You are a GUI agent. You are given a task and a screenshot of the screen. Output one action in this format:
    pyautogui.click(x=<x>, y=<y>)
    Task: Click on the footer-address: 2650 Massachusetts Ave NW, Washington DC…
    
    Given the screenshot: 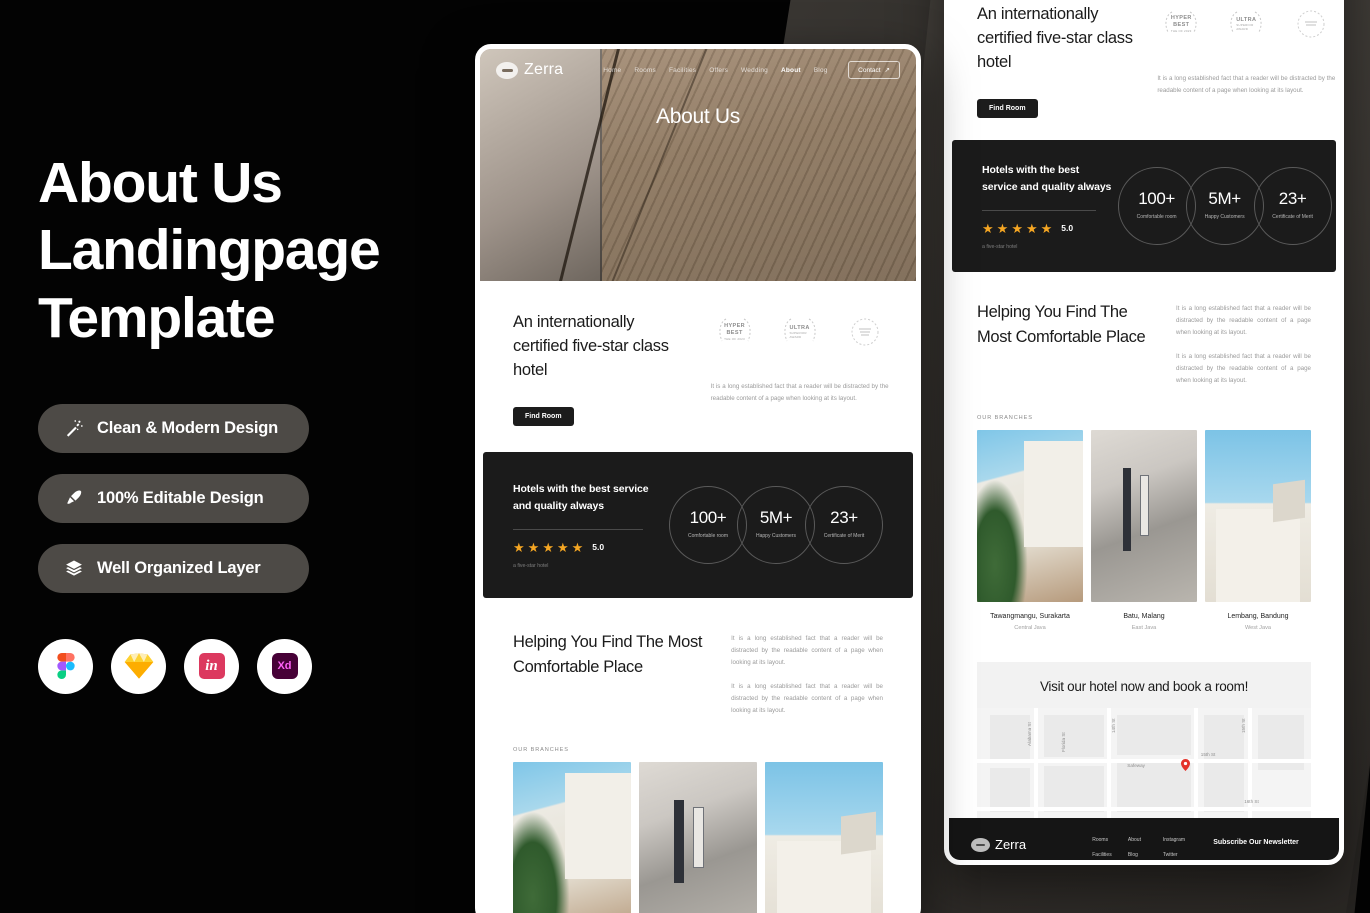 What is the action you would take?
    pyautogui.click(x=1020, y=863)
    